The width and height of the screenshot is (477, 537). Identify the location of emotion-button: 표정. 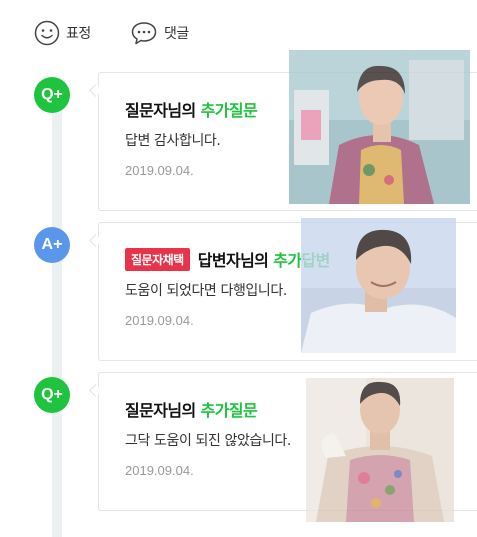
(62, 33).